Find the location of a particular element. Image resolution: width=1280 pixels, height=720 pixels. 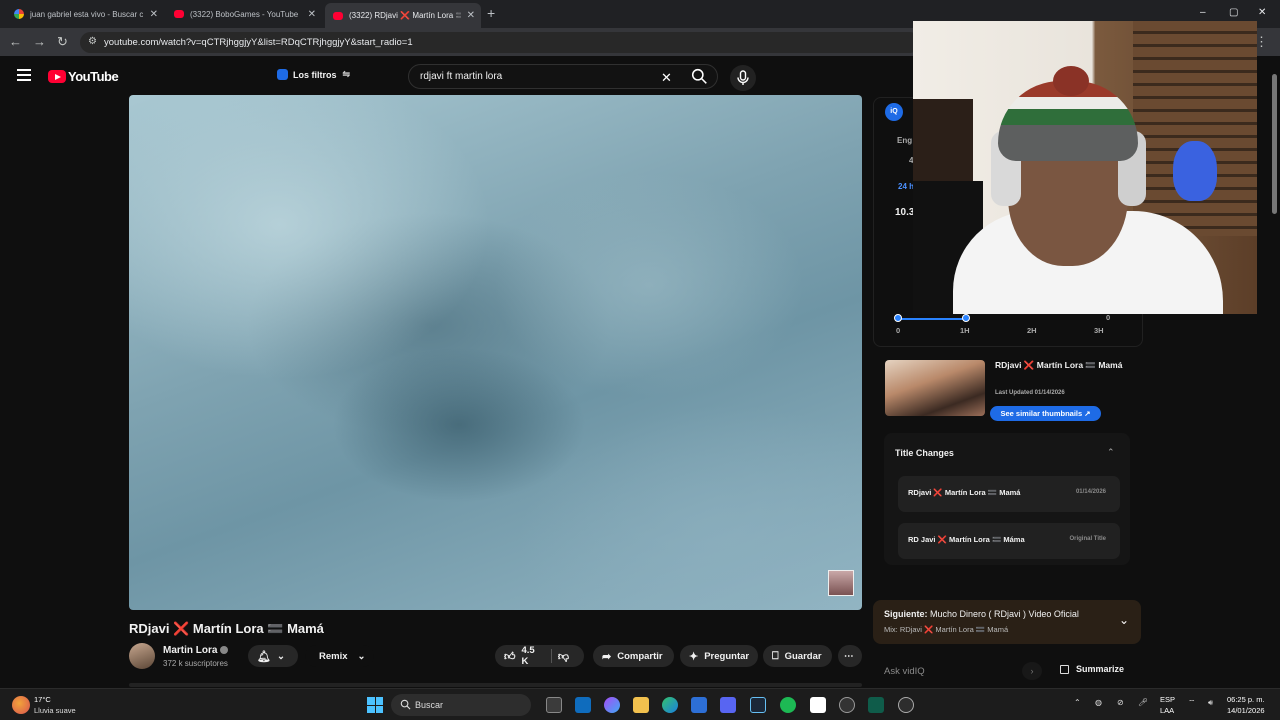

filters-label: Los filtros is located at coordinates (315, 74).